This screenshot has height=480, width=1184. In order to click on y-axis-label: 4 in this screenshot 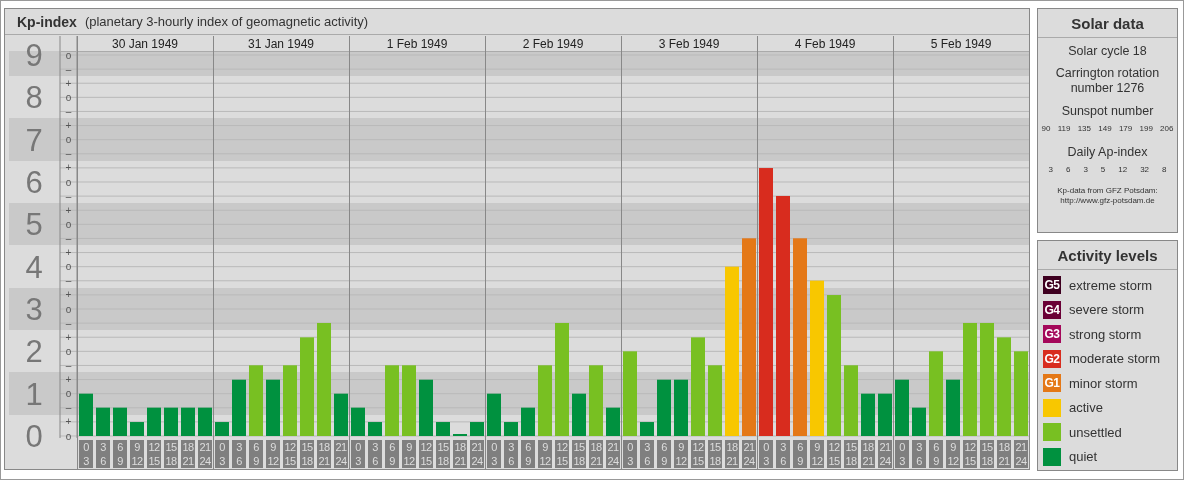, I will do `click(34, 267)`.